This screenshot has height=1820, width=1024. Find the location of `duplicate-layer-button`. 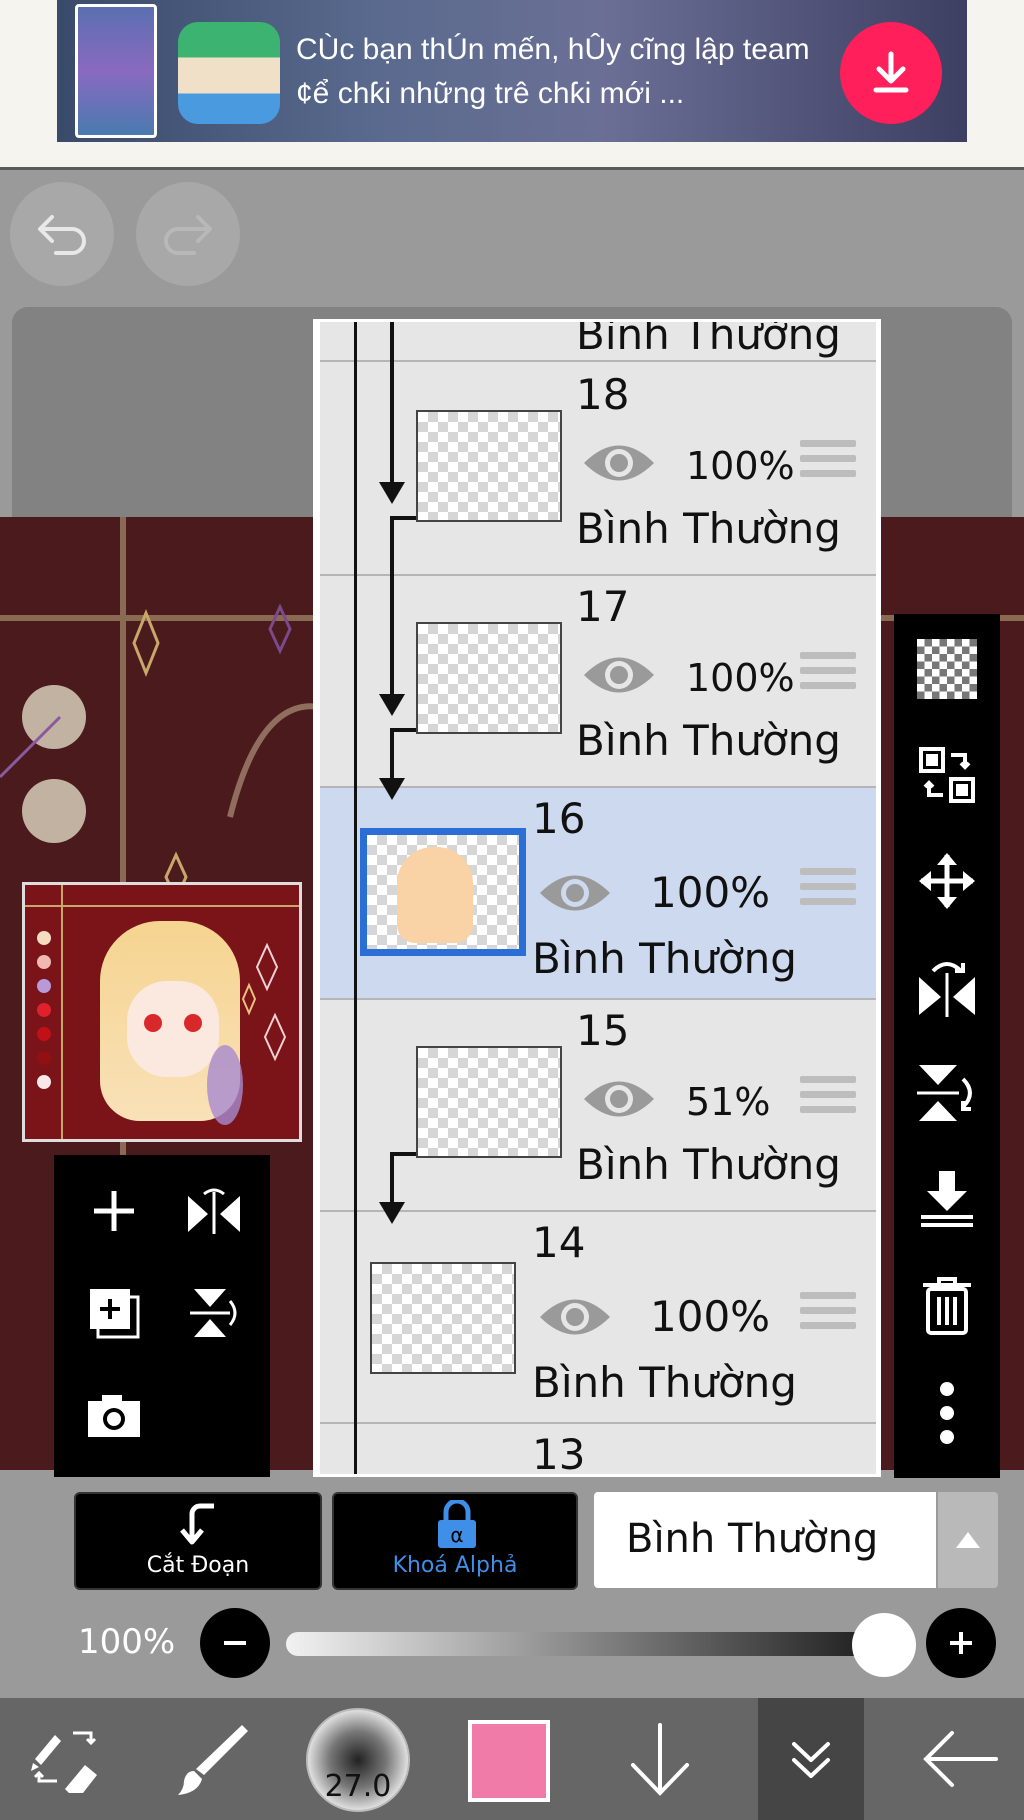

duplicate-layer-button is located at coordinates (114, 1313).